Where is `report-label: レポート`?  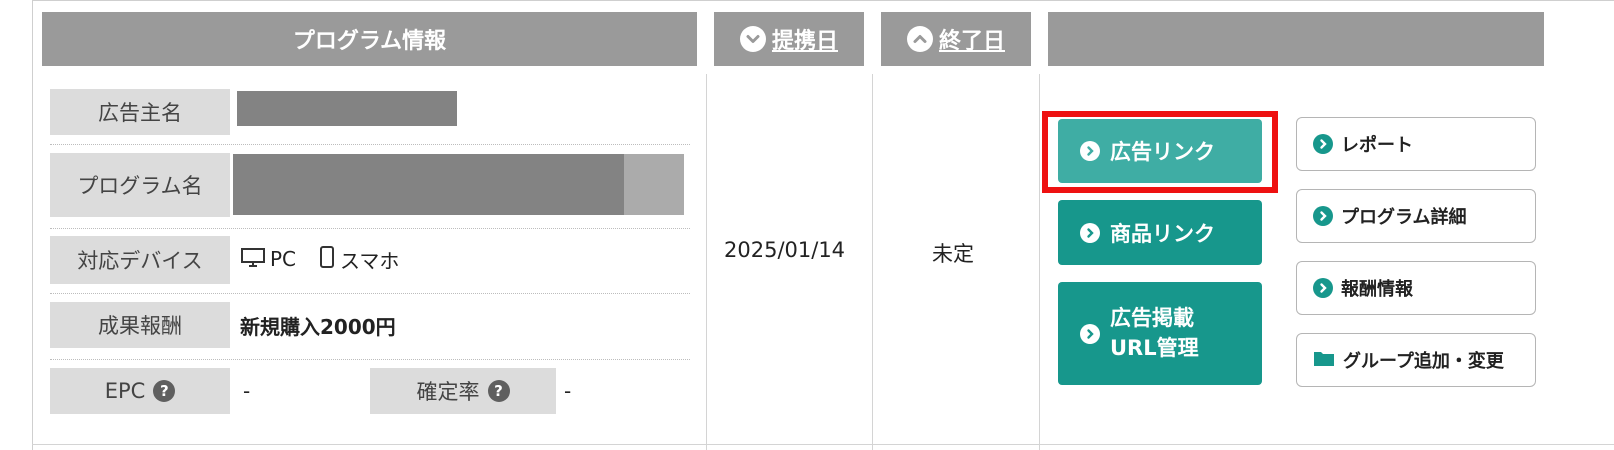 report-label: レポート is located at coordinates (1377, 145).